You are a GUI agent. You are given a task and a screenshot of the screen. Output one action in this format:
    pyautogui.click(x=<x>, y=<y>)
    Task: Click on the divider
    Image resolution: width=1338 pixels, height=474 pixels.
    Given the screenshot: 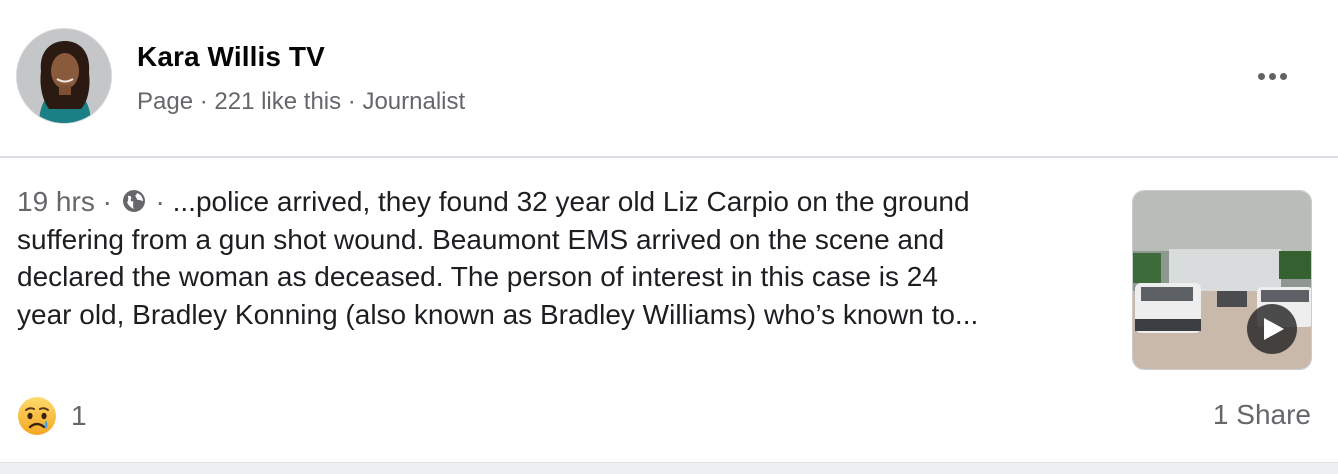 What is the action you would take?
    pyautogui.click(x=669, y=157)
    